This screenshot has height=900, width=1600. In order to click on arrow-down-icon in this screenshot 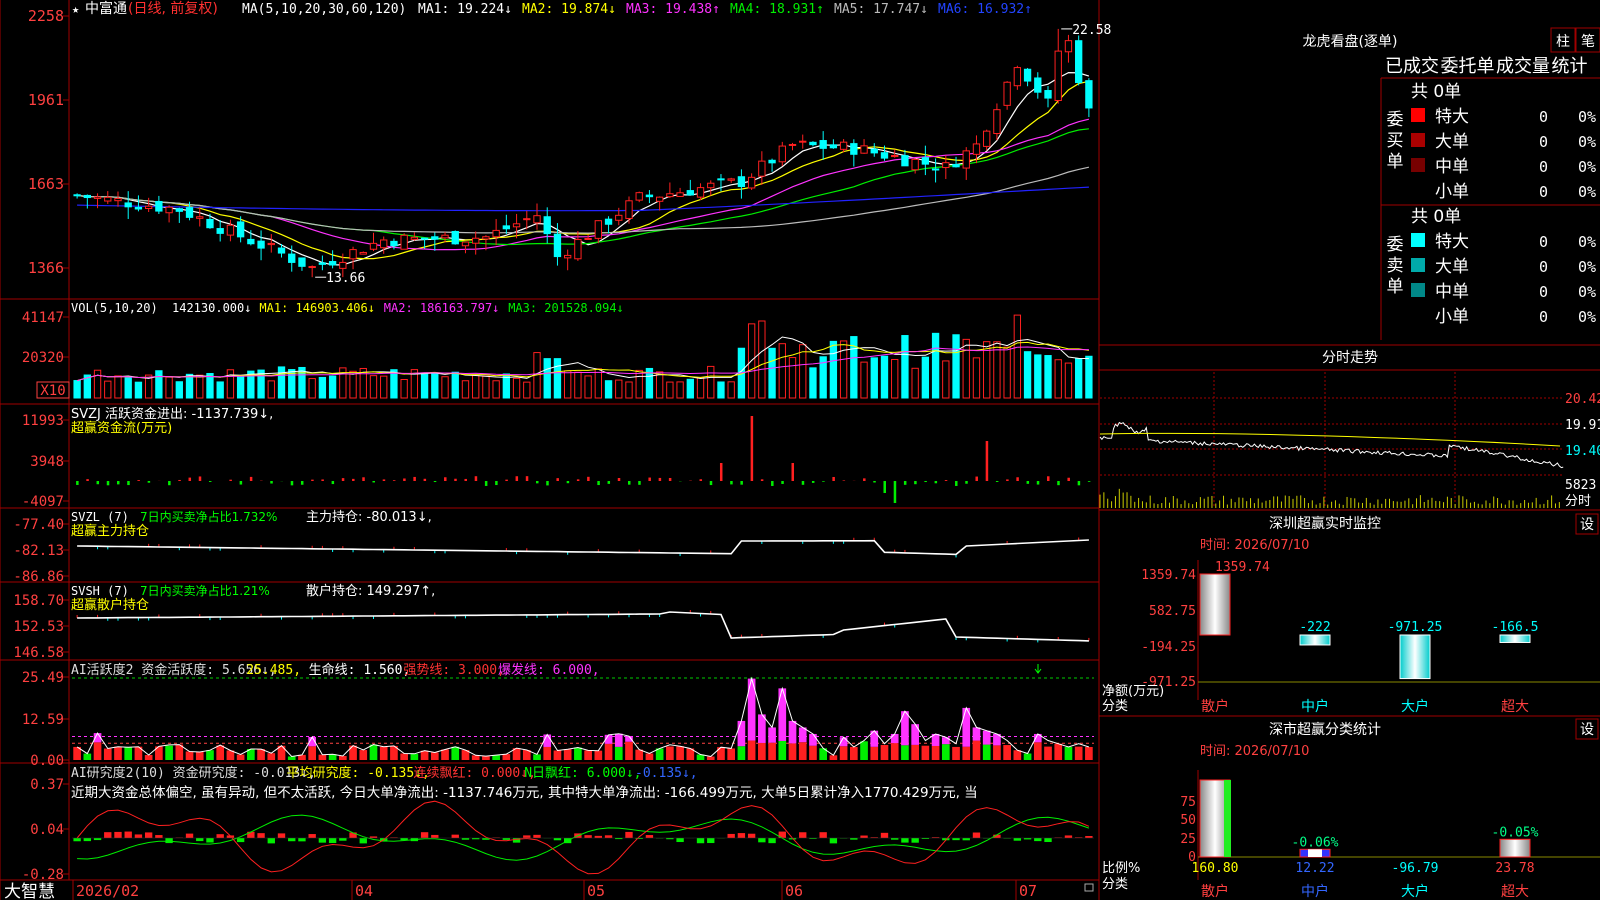, I will do `click(1038, 669)`.